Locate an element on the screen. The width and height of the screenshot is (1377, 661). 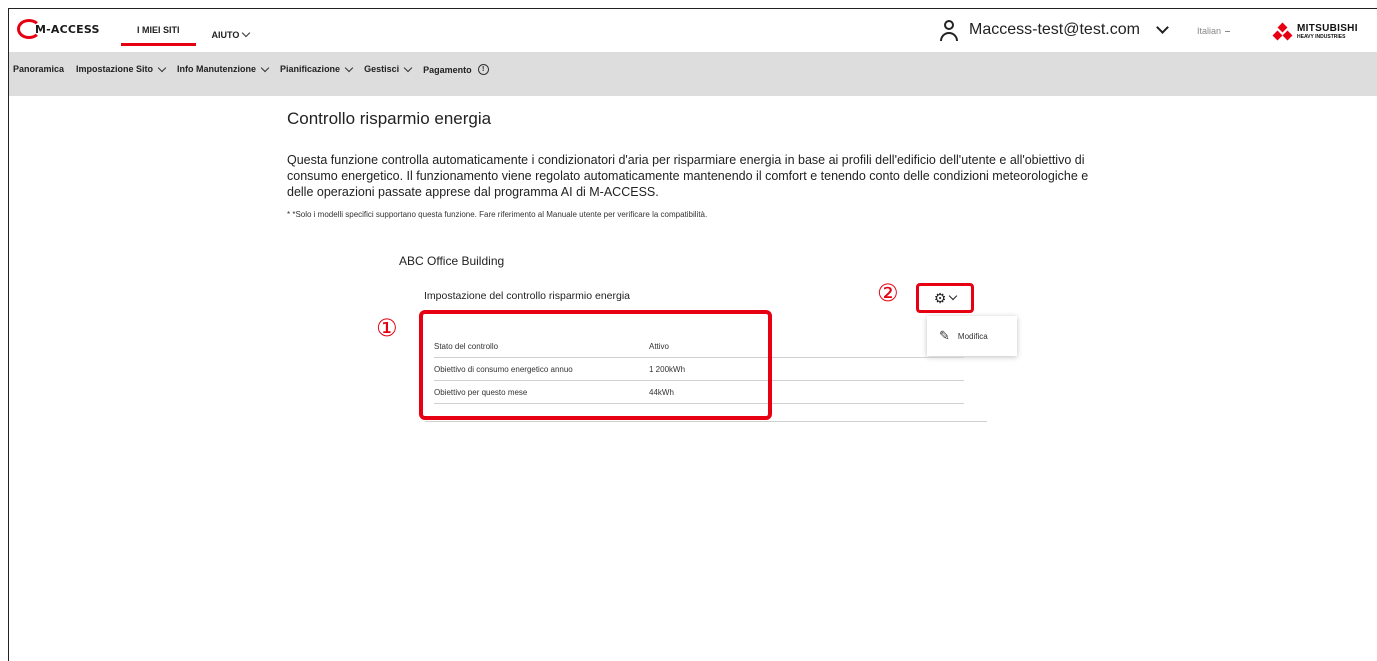
subnav-maintenance-info-label: Info Manutenzione is located at coordinates (217, 69).